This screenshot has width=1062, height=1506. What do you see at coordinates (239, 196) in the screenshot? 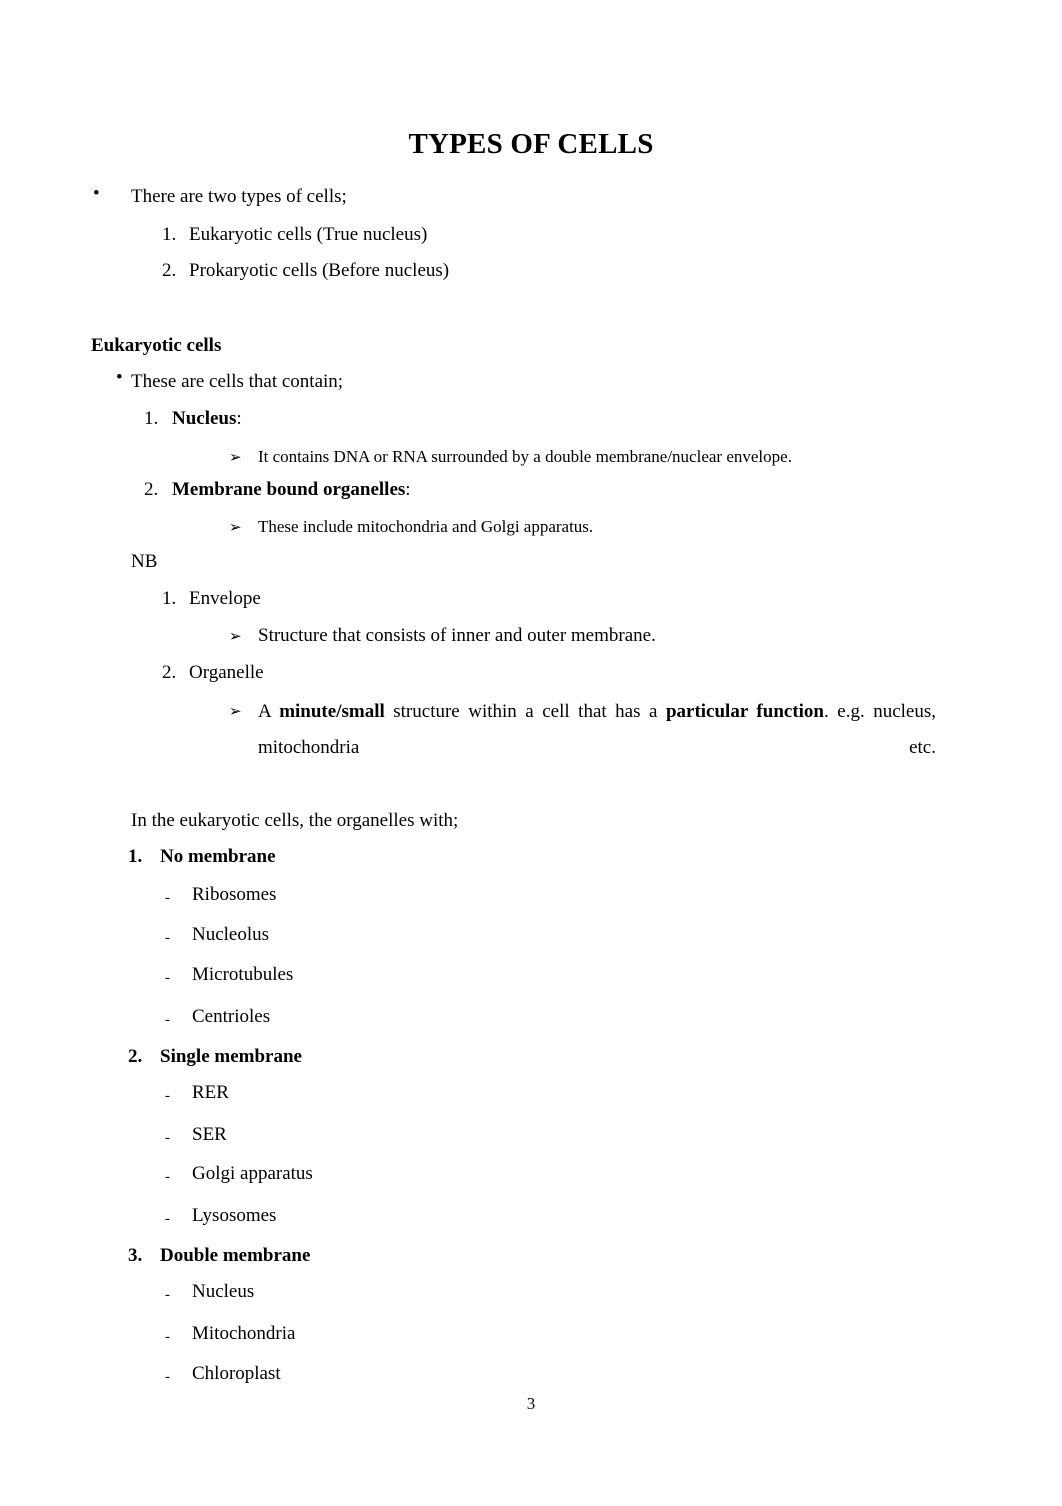
I see `intro-lead-text: There are two types of cells;` at bounding box center [239, 196].